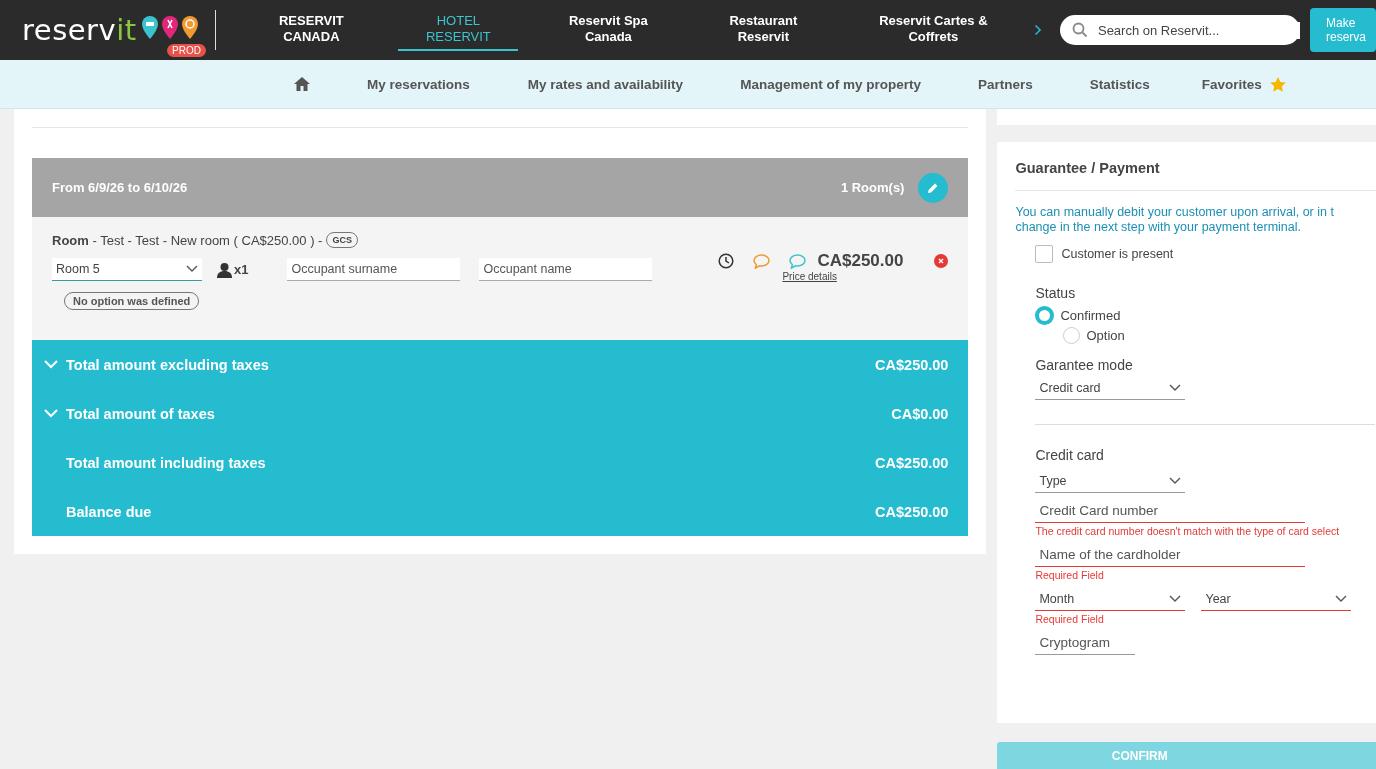 The width and height of the screenshot is (1376, 769). I want to click on select-field: Month, so click(1110, 599).